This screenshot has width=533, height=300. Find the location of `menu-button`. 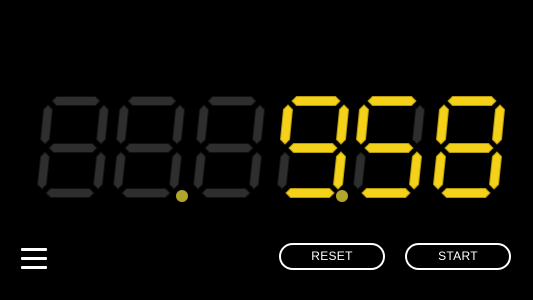

menu-button is located at coordinates (35, 259).